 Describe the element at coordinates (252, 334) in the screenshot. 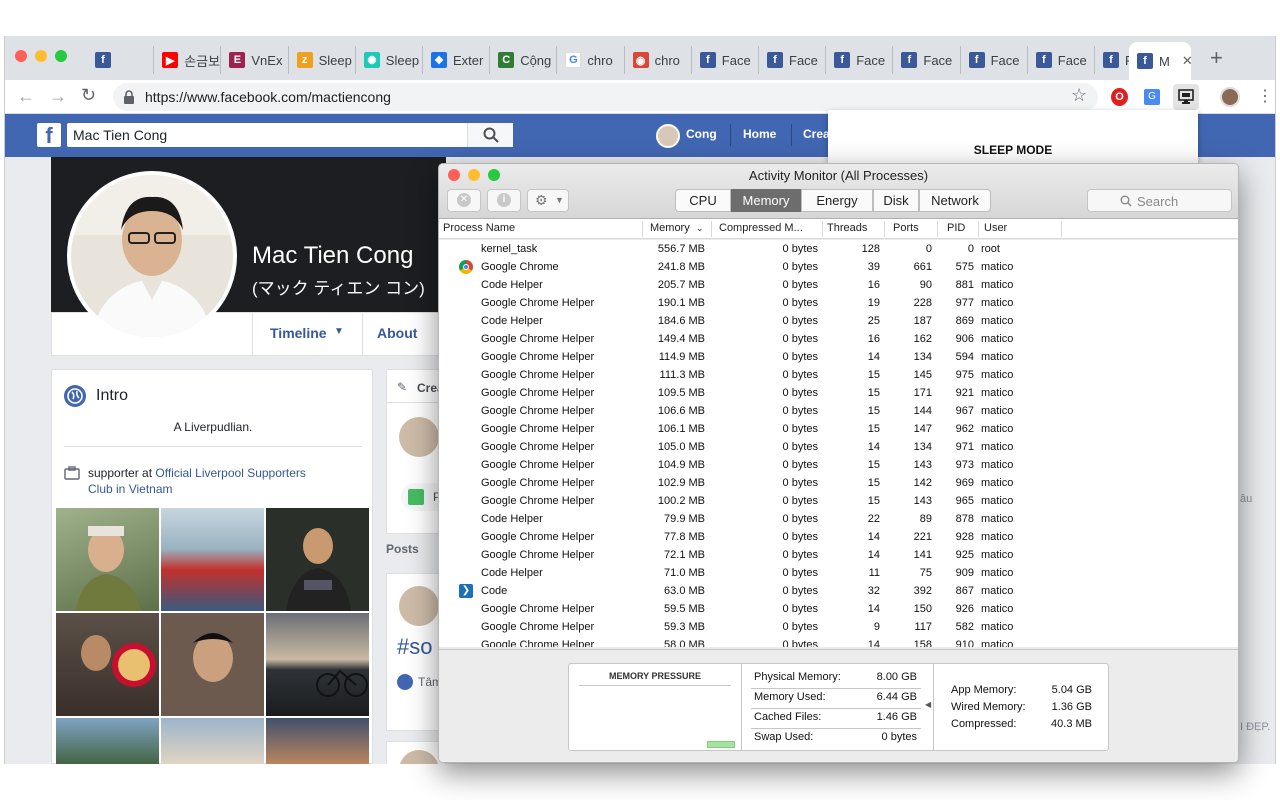

I see `tab-divider` at that location.